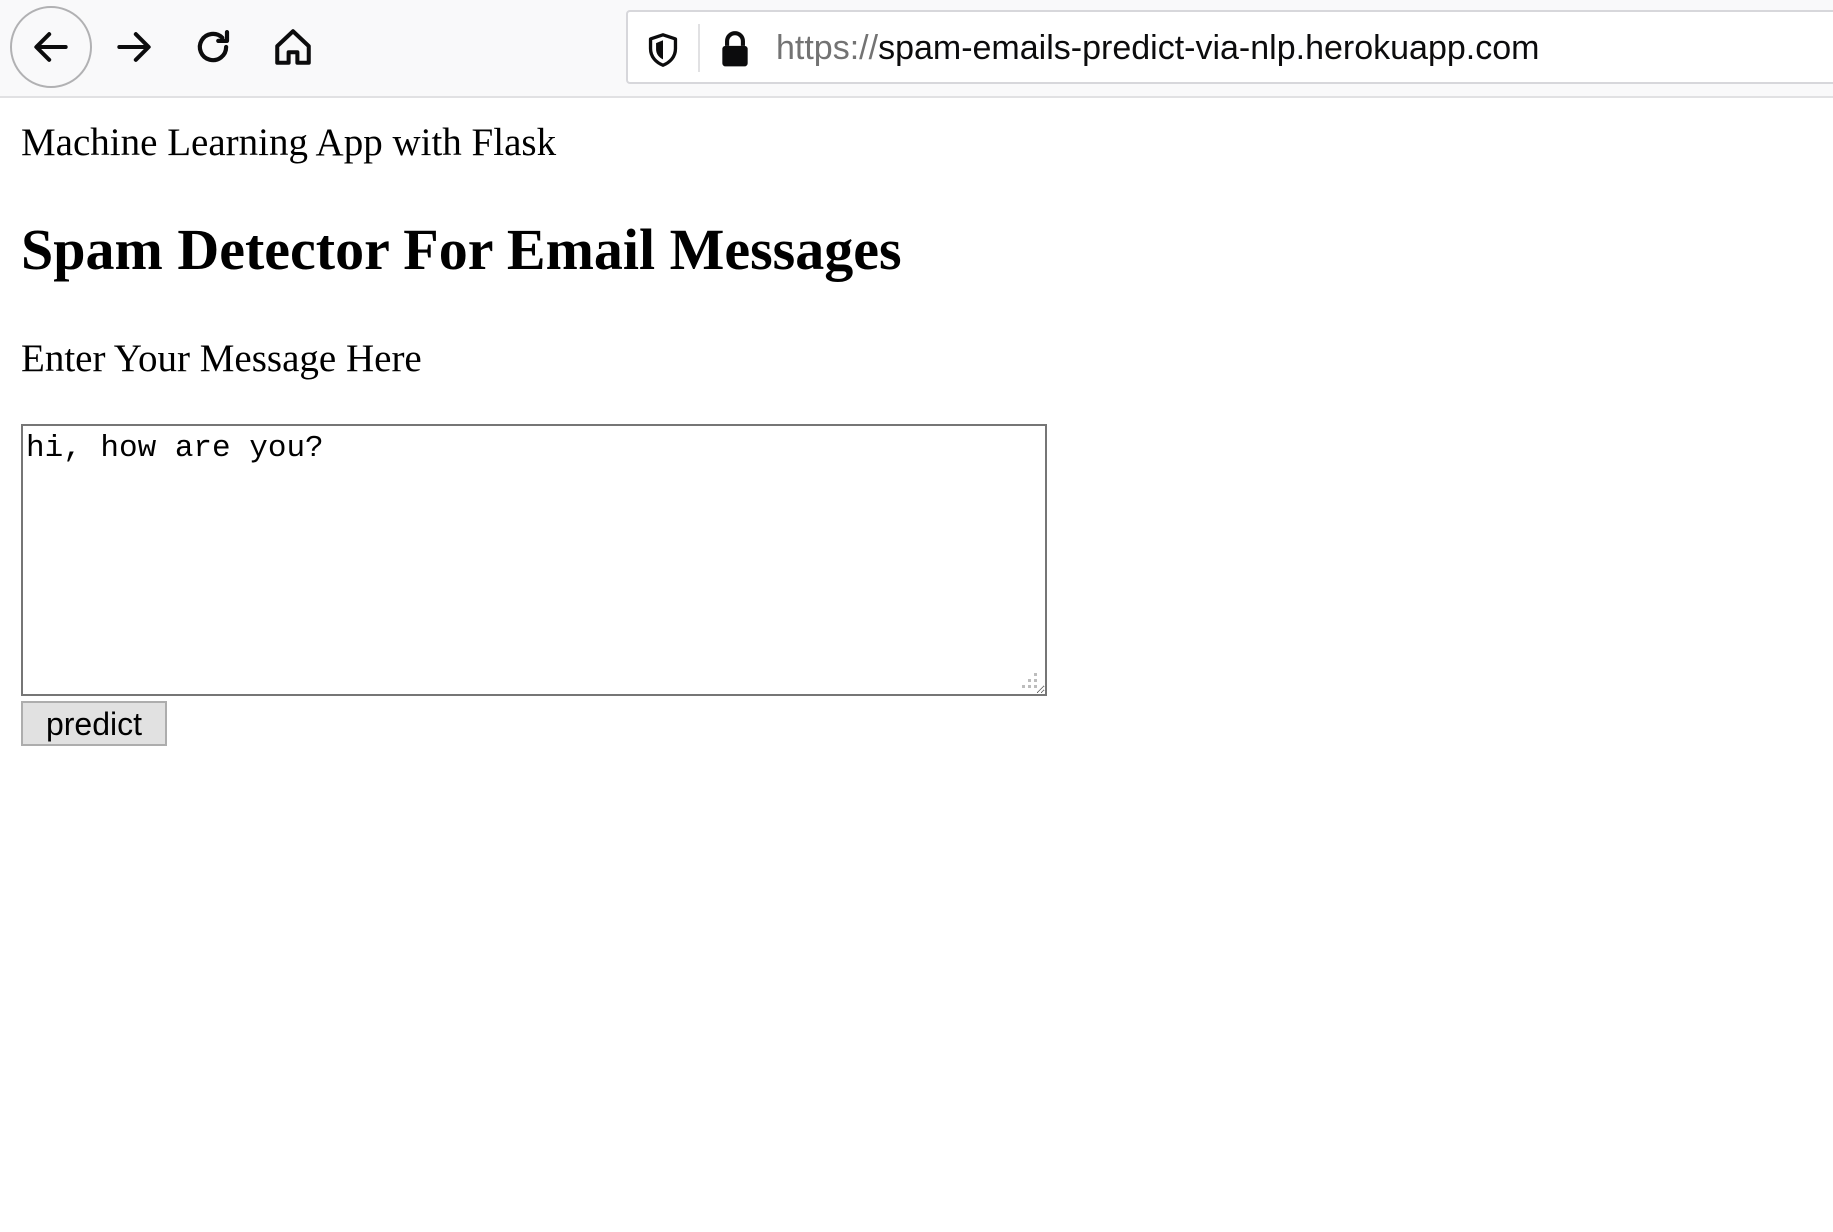 The height and width of the screenshot is (1232, 1833). What do you see at coordinates (534, 560) in the screenshot?
I see `message-textarea: hi, how are you?` at bounding box center [534, 560].